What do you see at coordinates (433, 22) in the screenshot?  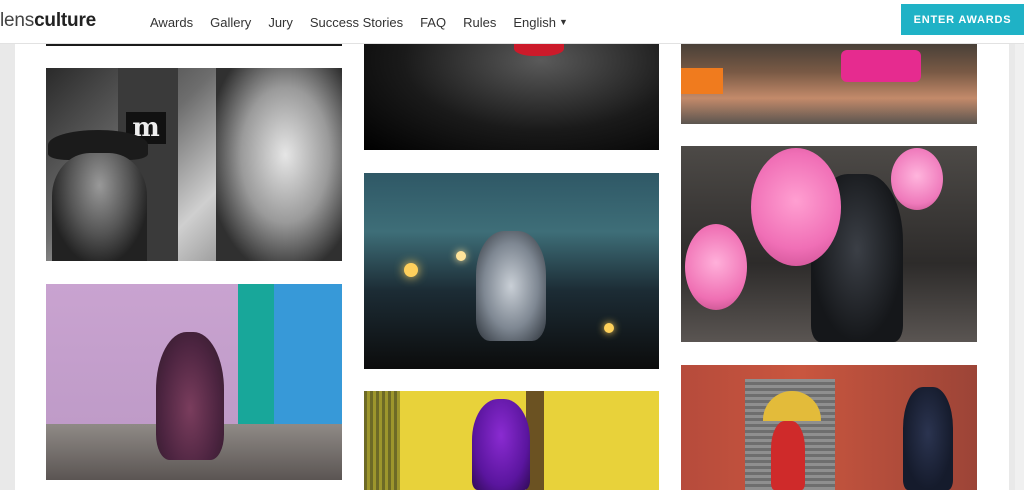 I see `nav-faq: FAQ` at bounding box center [433, 22].